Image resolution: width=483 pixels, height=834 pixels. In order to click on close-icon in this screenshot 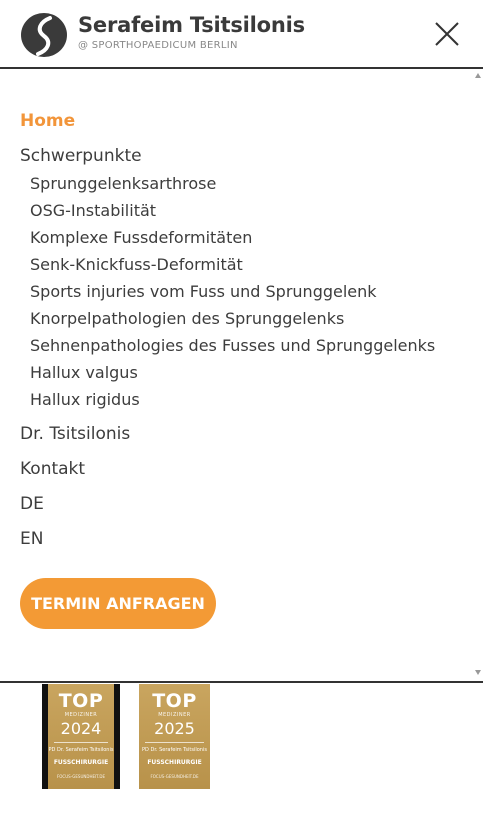, I will do `click(447, 34)`.